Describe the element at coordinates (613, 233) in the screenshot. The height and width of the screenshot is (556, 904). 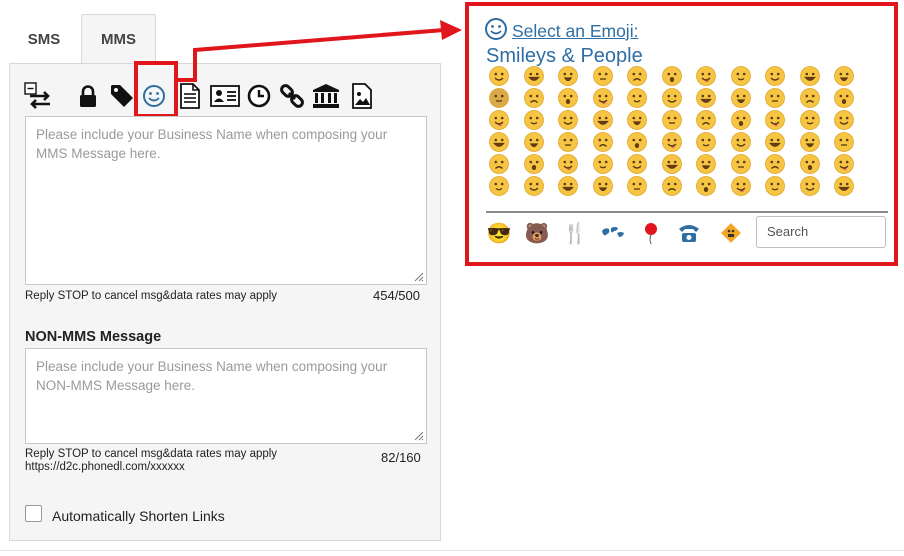
I see `travel-places-icon` at that location.